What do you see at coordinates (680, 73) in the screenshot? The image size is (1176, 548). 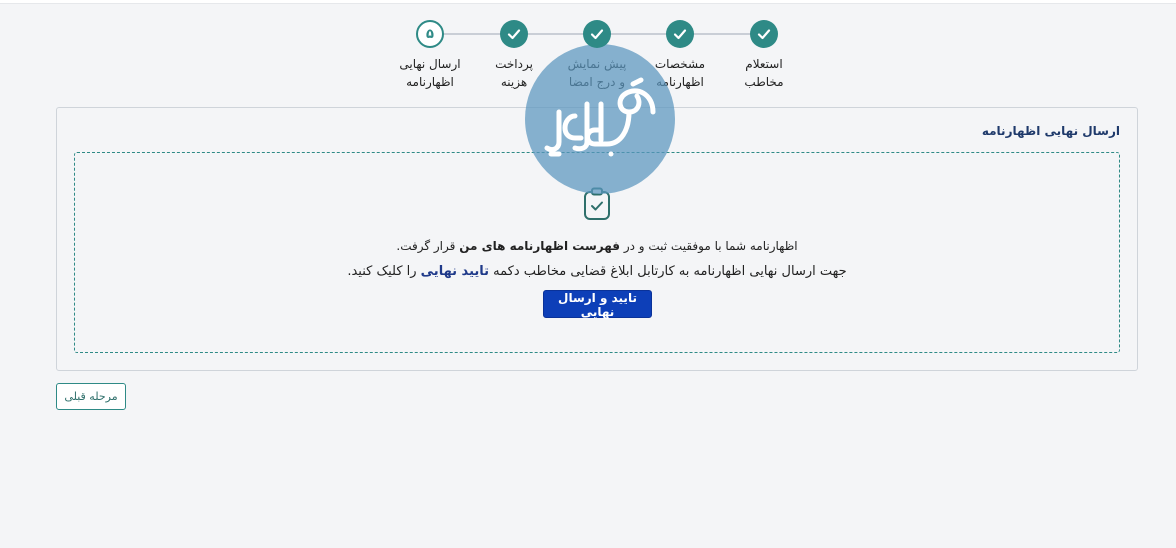 I see `step-label: مشخصات اظهارنامه` at bounding box center [680, 73].